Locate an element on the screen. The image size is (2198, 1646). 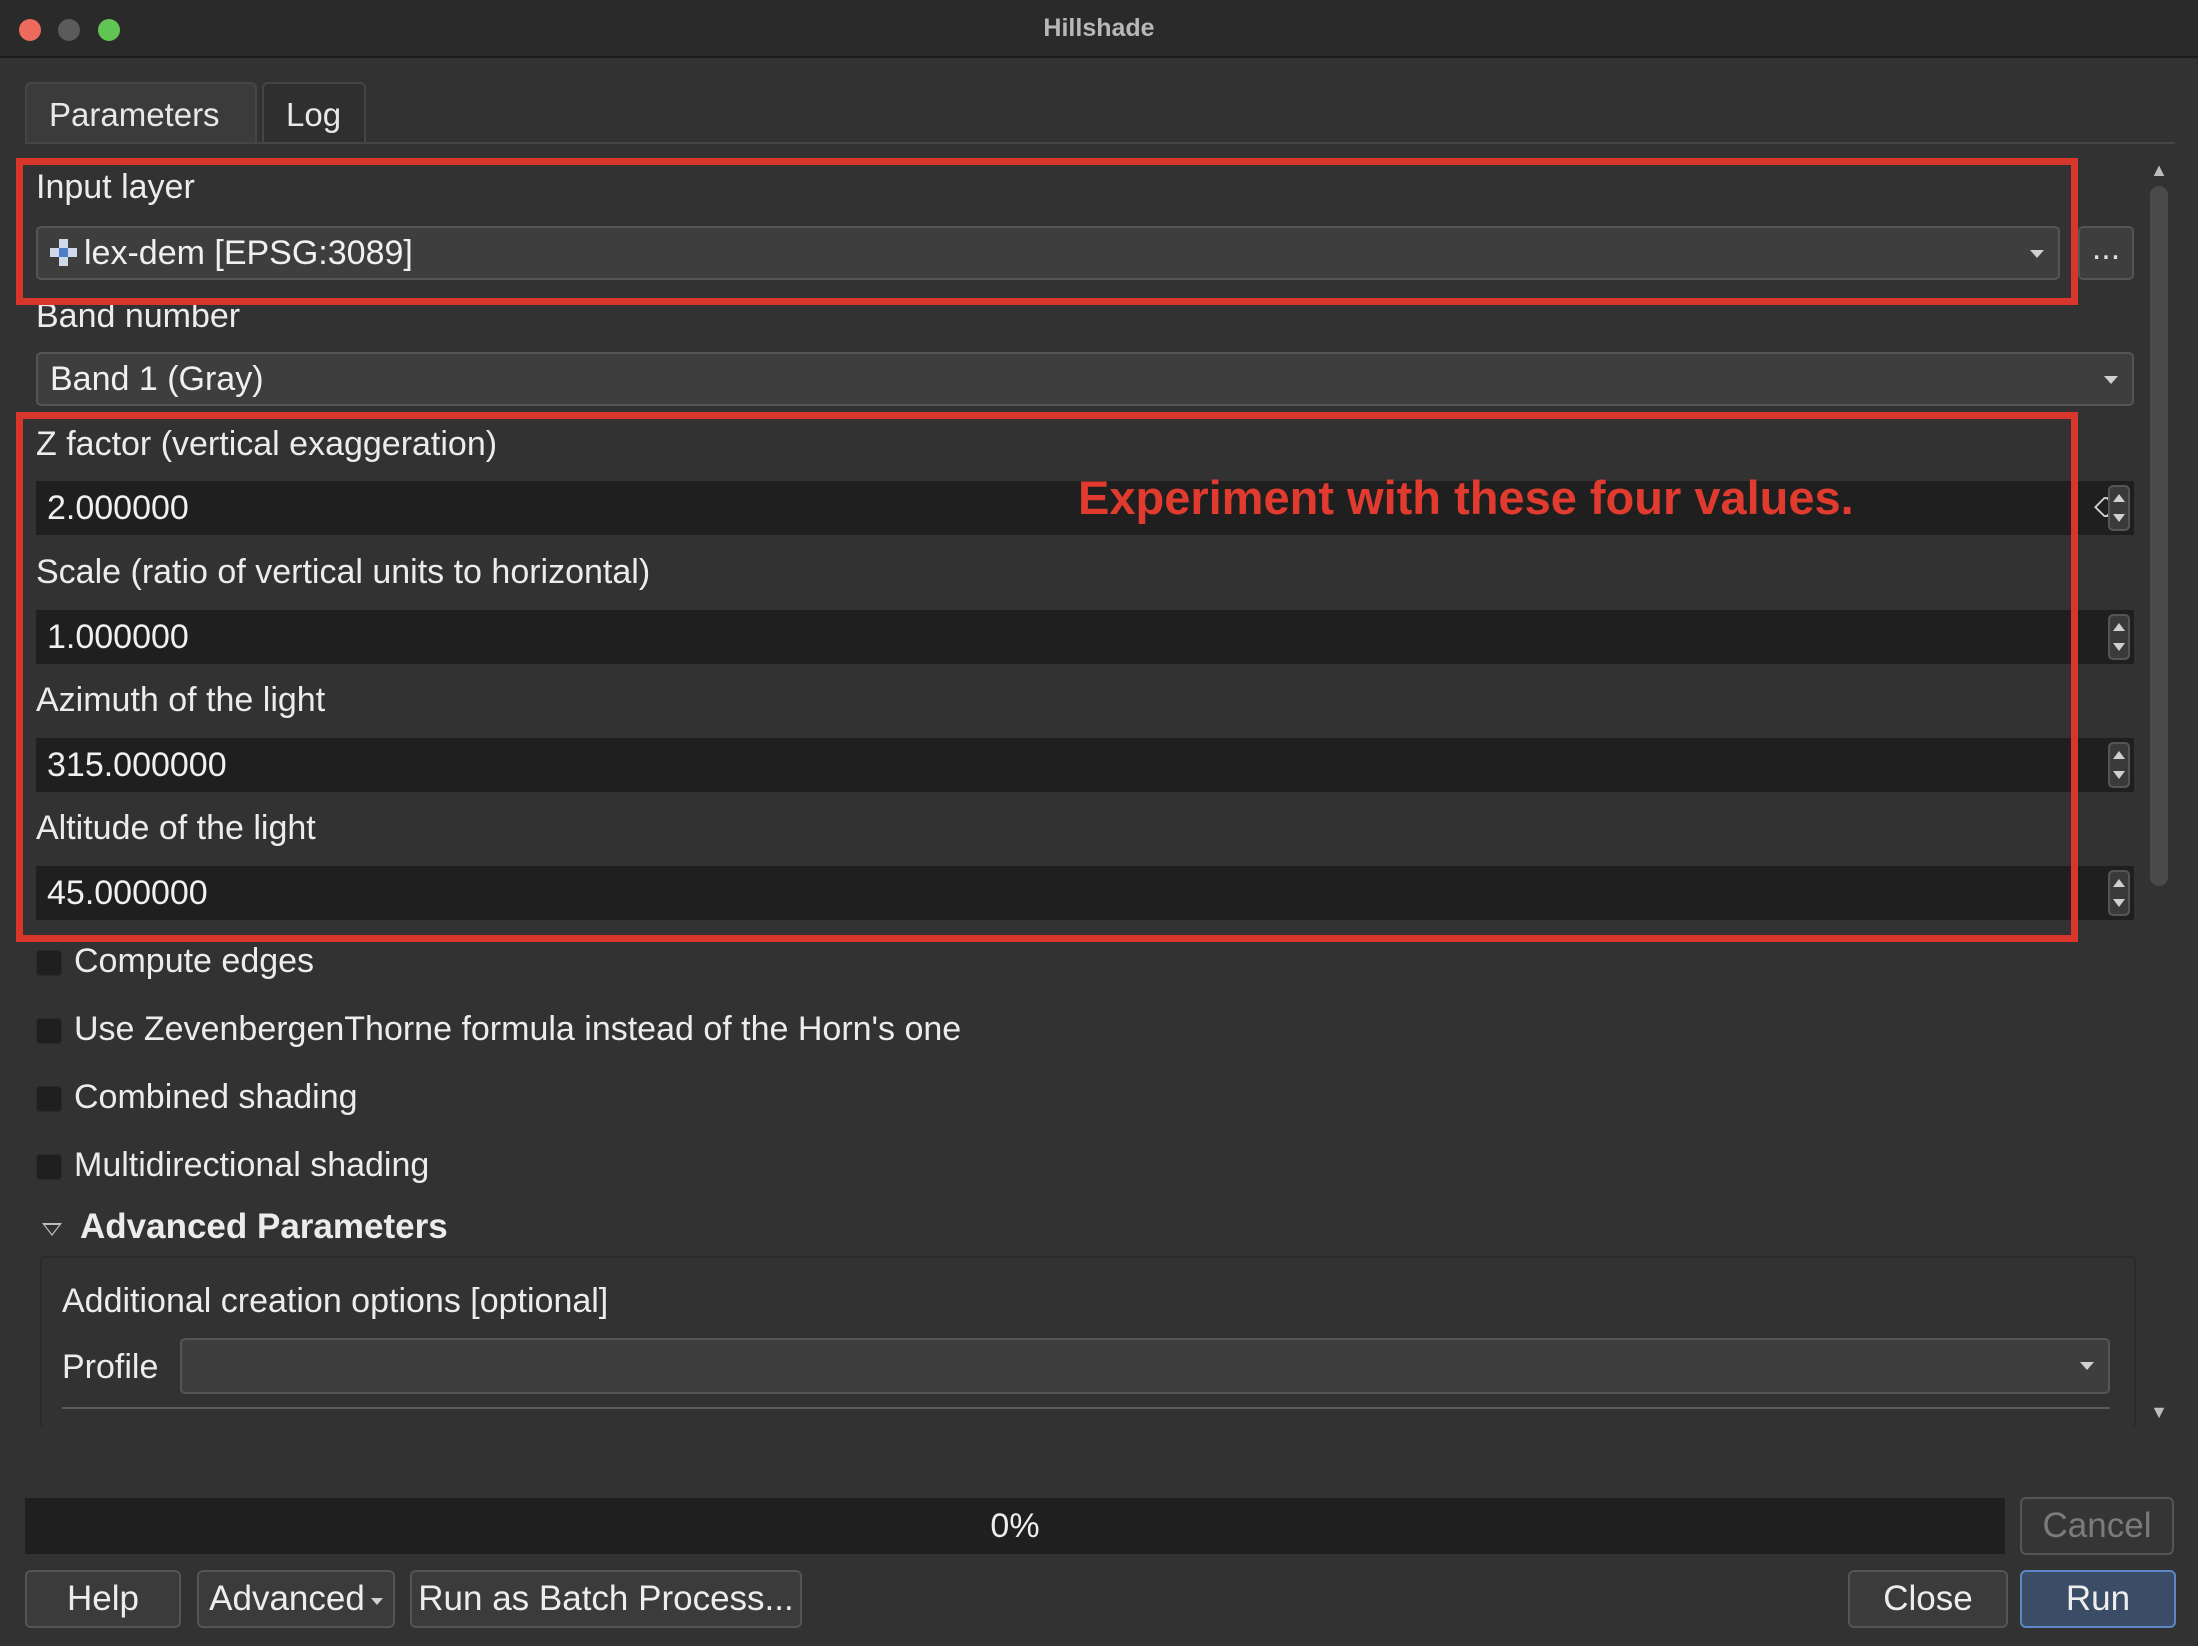
help-button: Help is located at coordinates (103, 1599).